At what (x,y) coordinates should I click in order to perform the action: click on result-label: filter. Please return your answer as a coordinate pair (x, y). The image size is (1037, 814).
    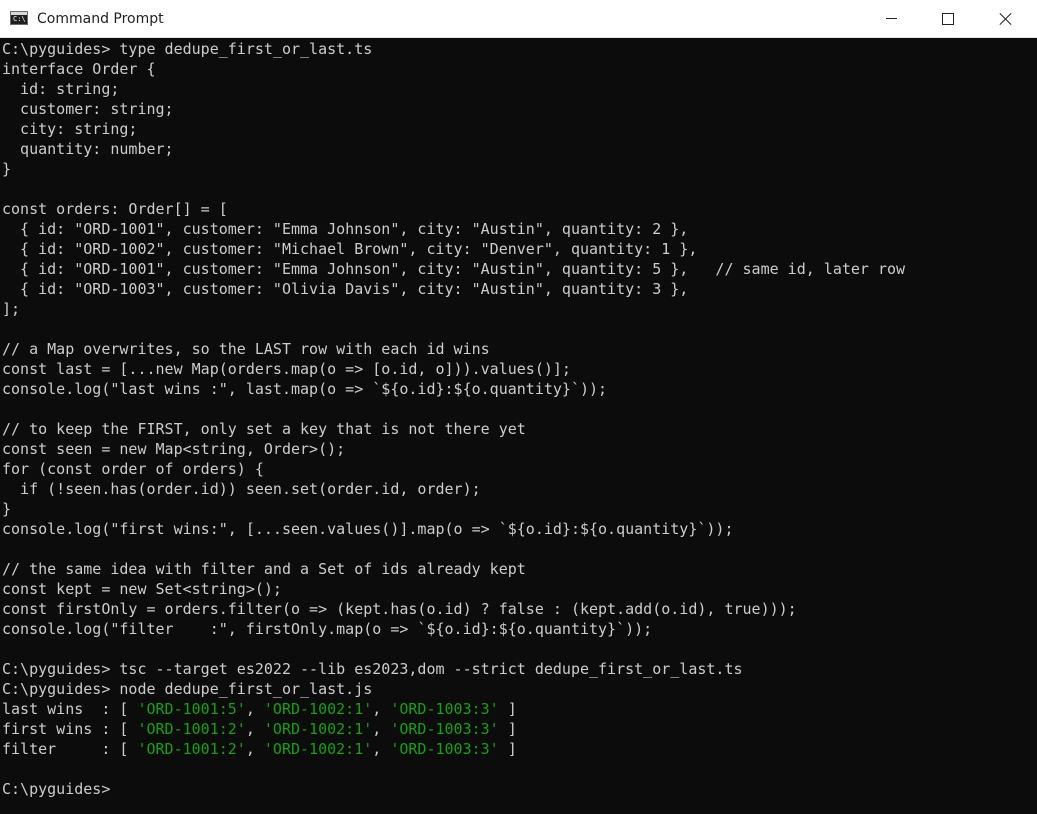
    Looking at the image, I should click on (29, 749).